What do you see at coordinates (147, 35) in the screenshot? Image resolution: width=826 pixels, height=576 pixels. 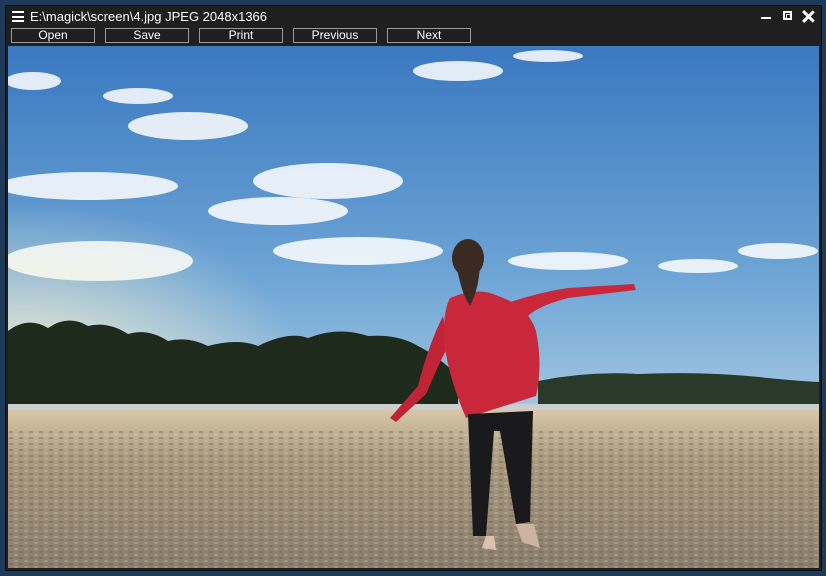 I see `save-button: Save` at bounding box center [147, 35].